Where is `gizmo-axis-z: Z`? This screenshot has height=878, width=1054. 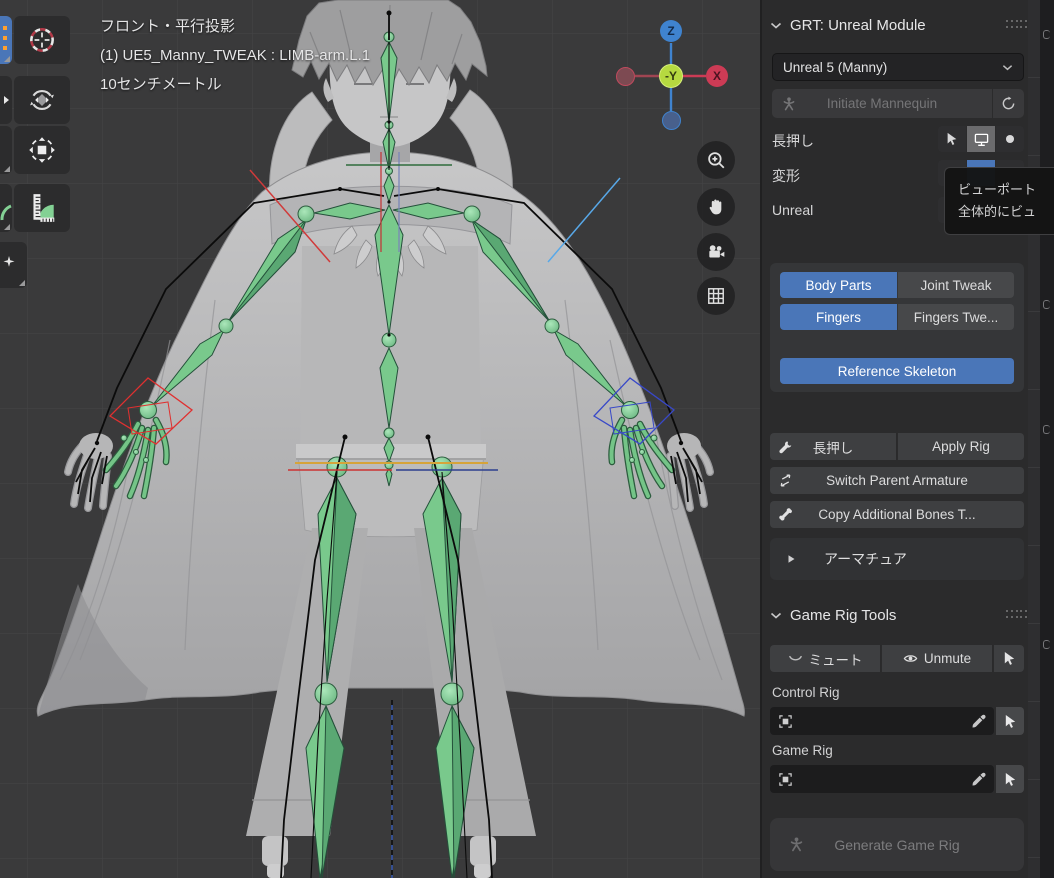
gizmo-axis-z: Z is located at coordinates (671, 31).